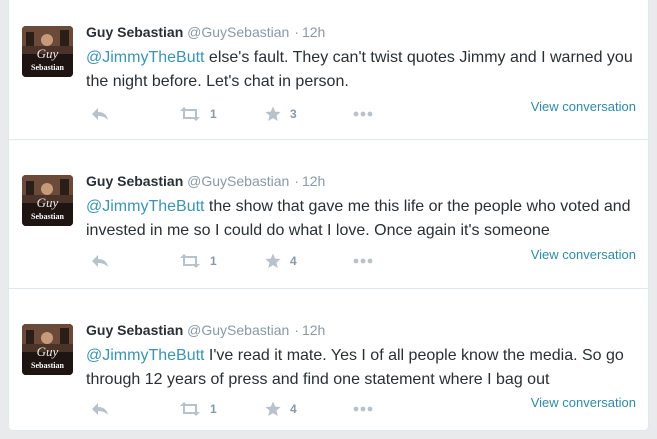 The height and width of the screenshot is (439, 657). Describe the element at coordinates (241, 114) in the screenshot. I see `tweet-actions: 1 3` at that location.